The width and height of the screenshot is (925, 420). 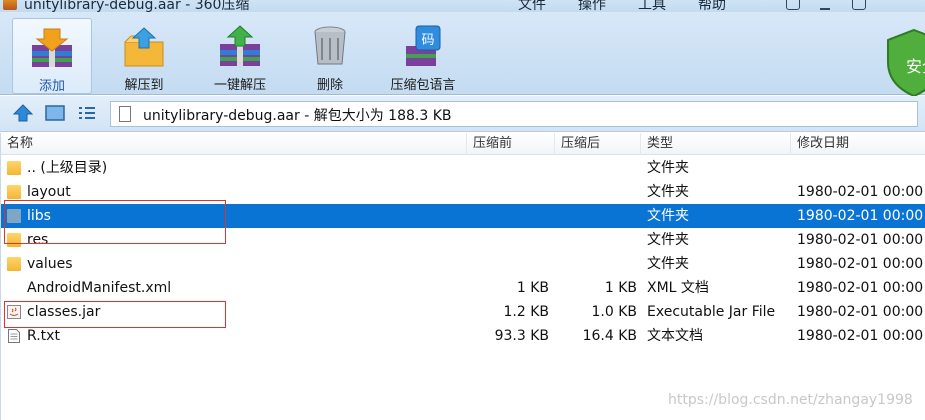 I want to click on archive-language-icon: 码, so click(x=423, y=45).